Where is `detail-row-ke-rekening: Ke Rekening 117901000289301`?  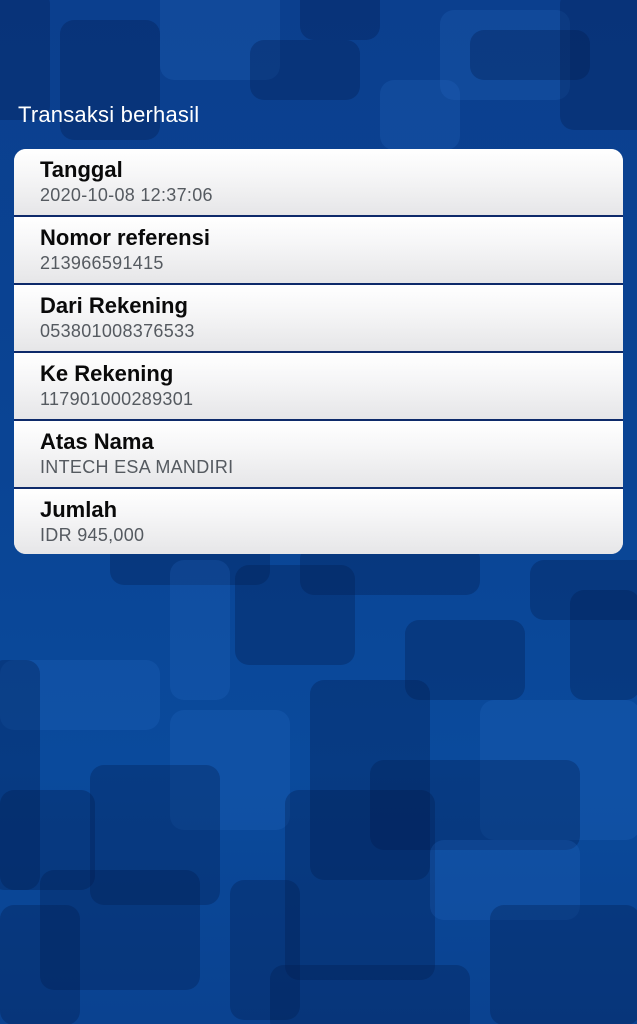
detail-row-ke-rekening: Ke Rekening 117901000289301 is located at coordinates (318, 387).